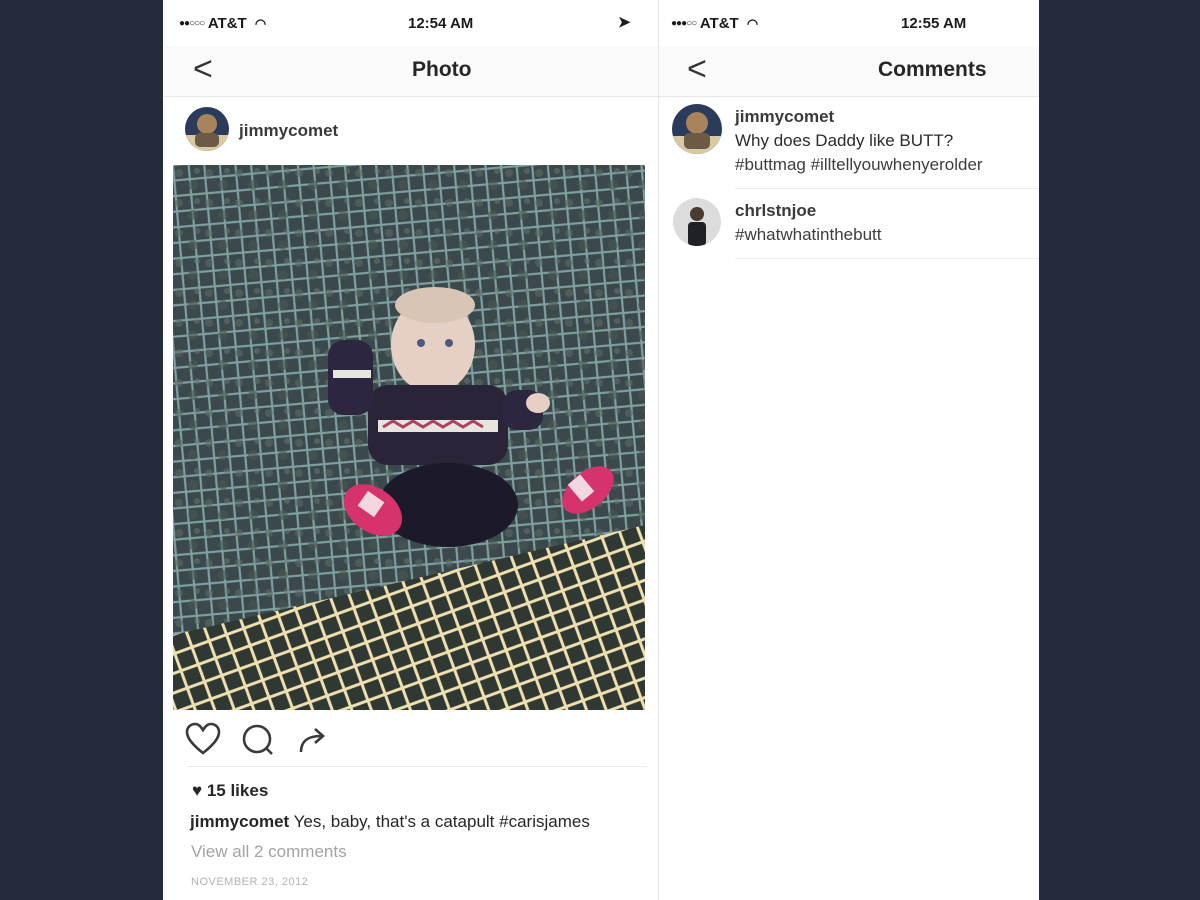 The height and width of the screenshot is (900, 1200). Describe the element at coordinates (934, 23) in the screenshot. I see `status-time: 12:55 AM` at that location.